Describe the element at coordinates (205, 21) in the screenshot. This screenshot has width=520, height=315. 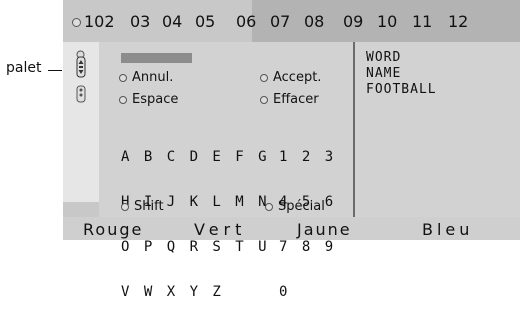
I see `tab-05: 05` at that location.